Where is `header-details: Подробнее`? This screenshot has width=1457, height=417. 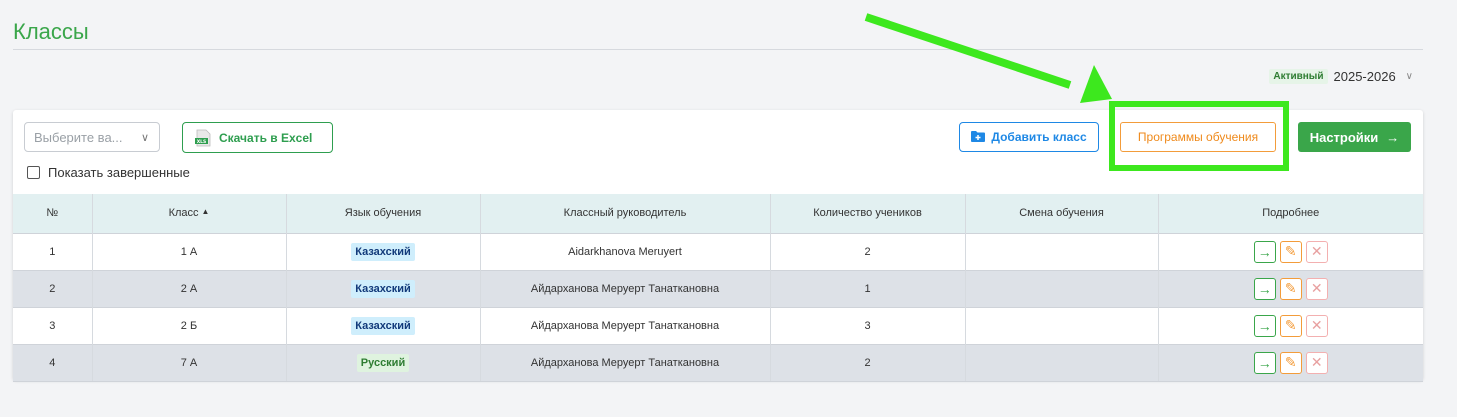 header-details: Подробнее is located at coordinates (1291, 213).